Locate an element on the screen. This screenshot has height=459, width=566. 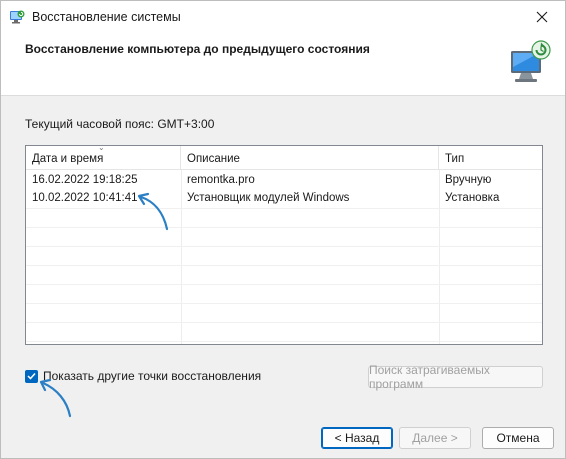
system-restore-app-icon is located at coordinates (17, 17).